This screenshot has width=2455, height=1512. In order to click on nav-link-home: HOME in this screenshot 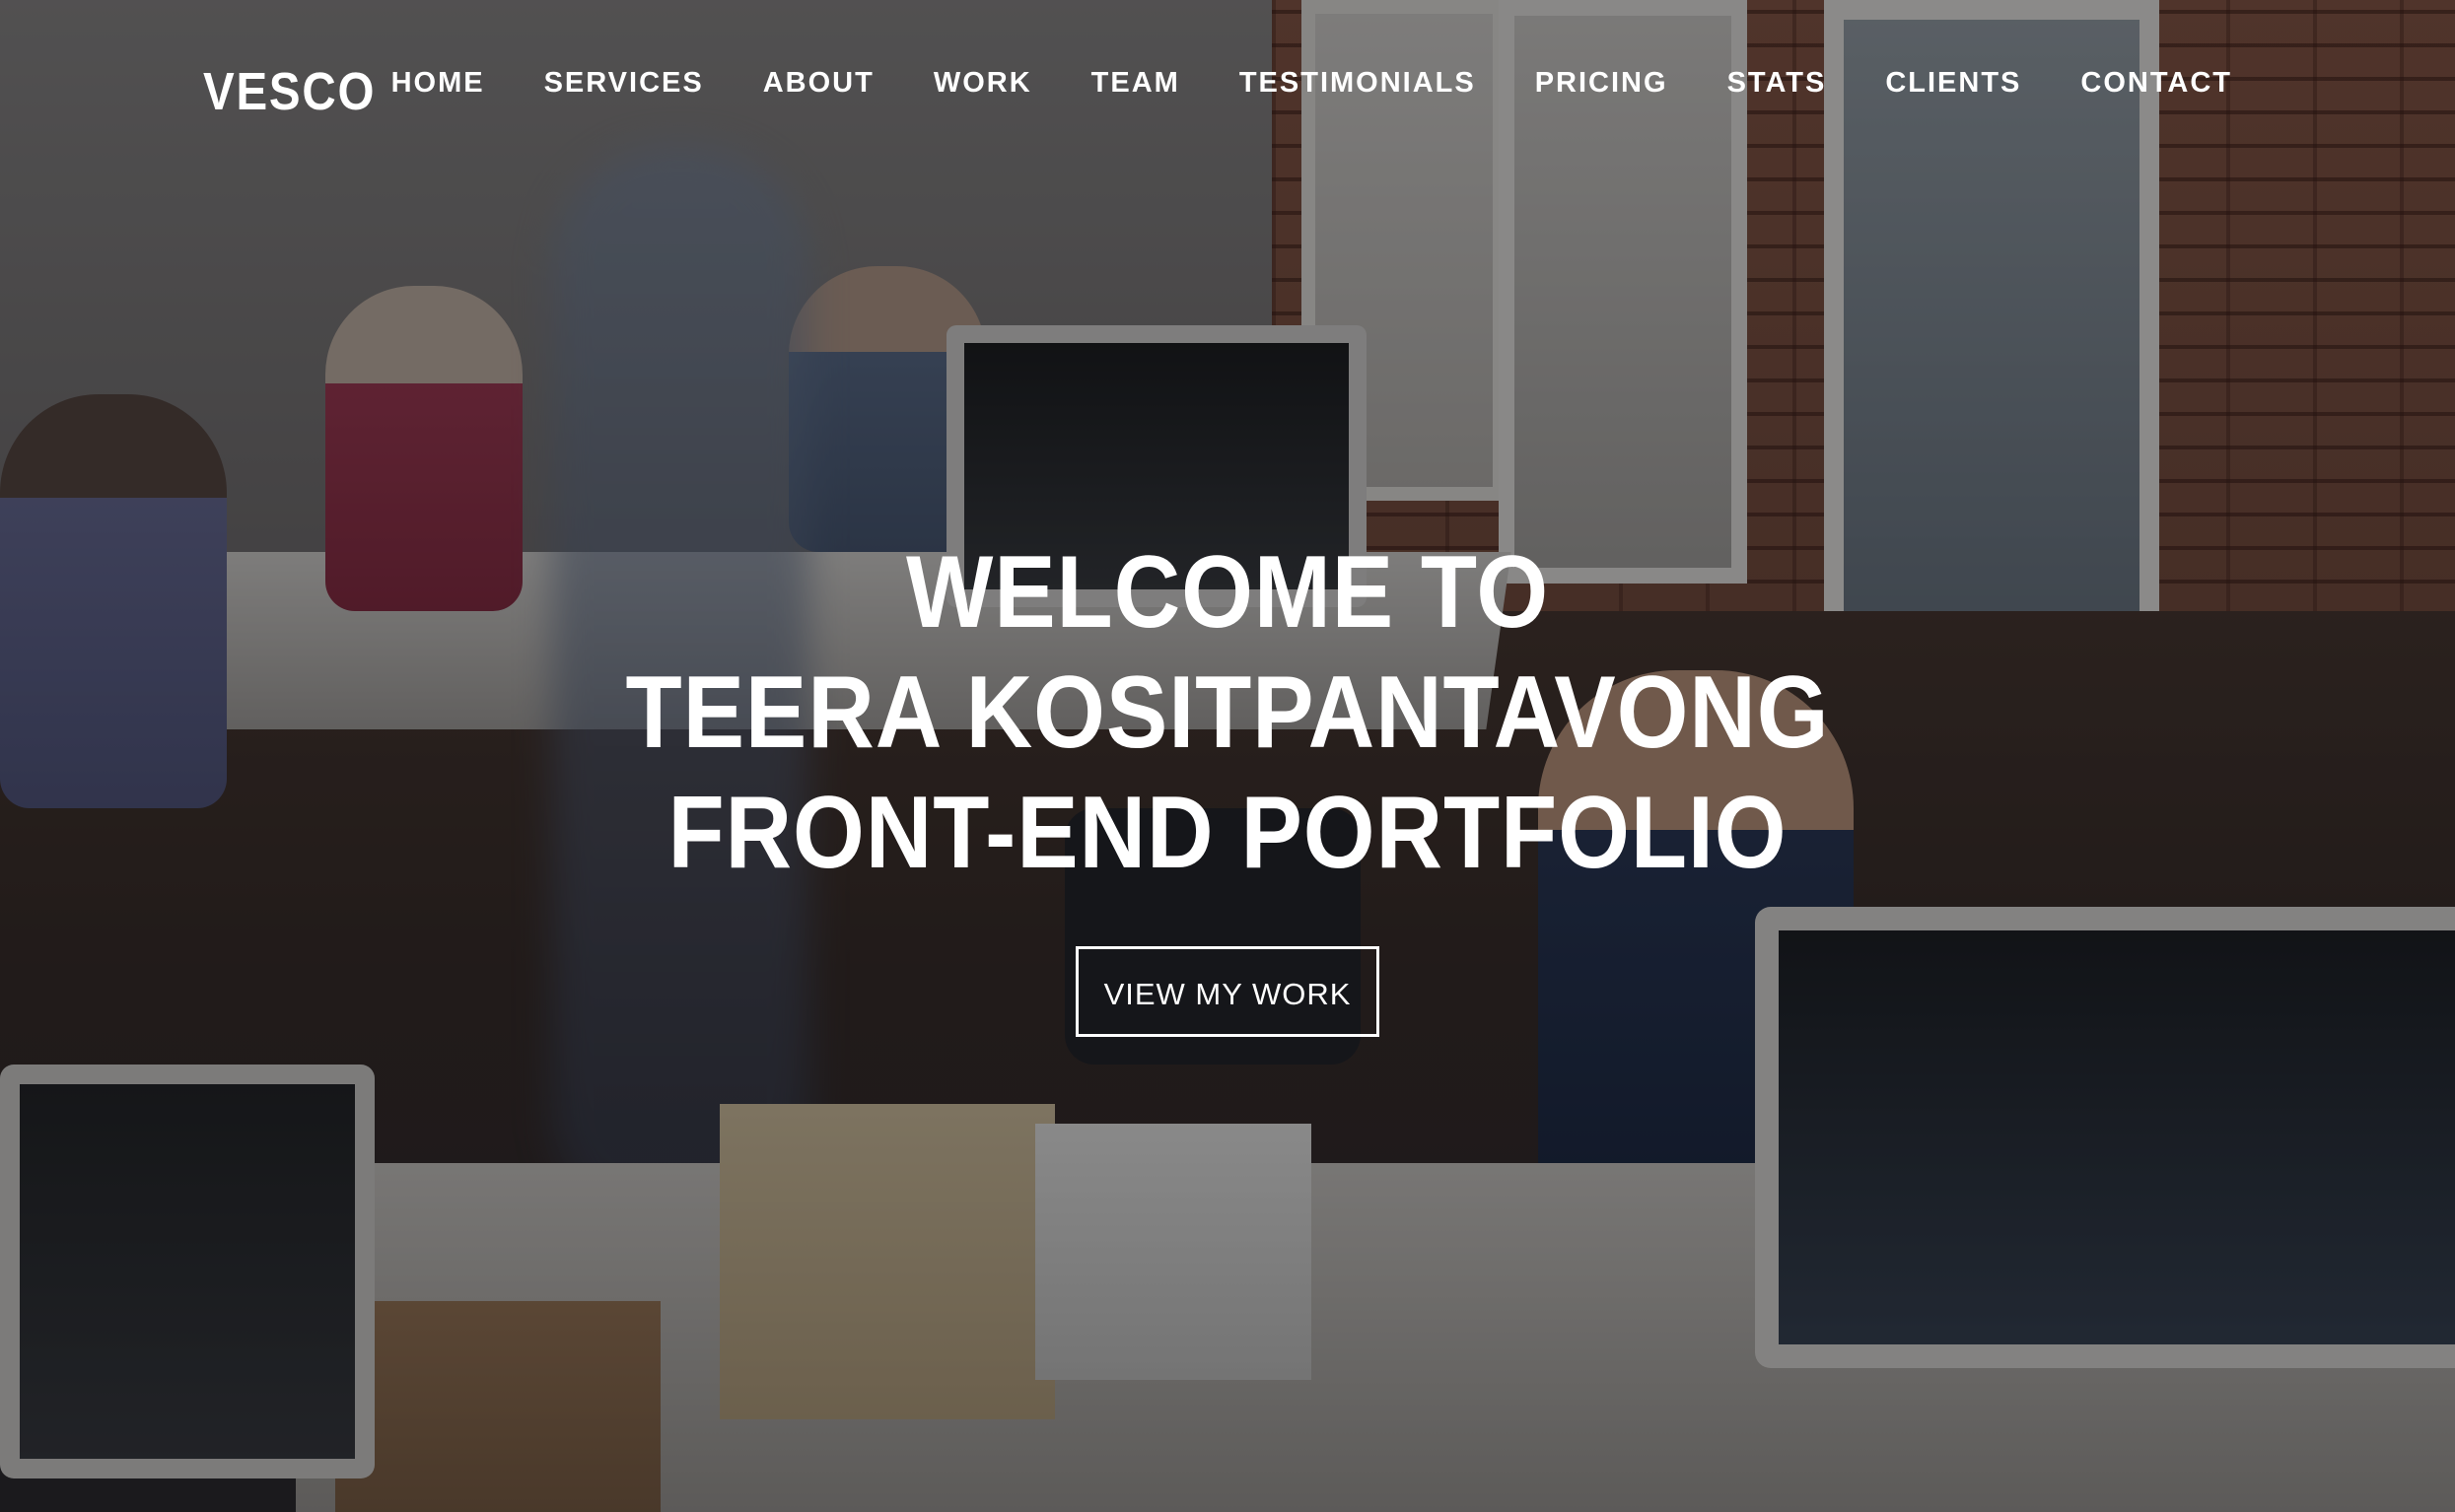, I will do `click(438, 84)`.